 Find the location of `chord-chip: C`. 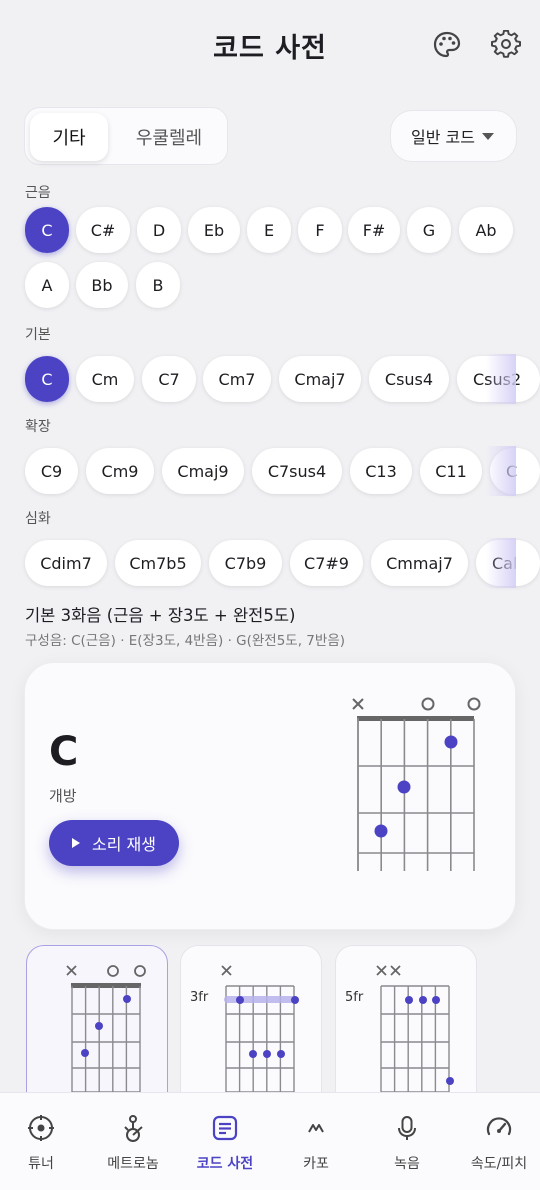

chord-chip: C is located at coordinates (47, 379).